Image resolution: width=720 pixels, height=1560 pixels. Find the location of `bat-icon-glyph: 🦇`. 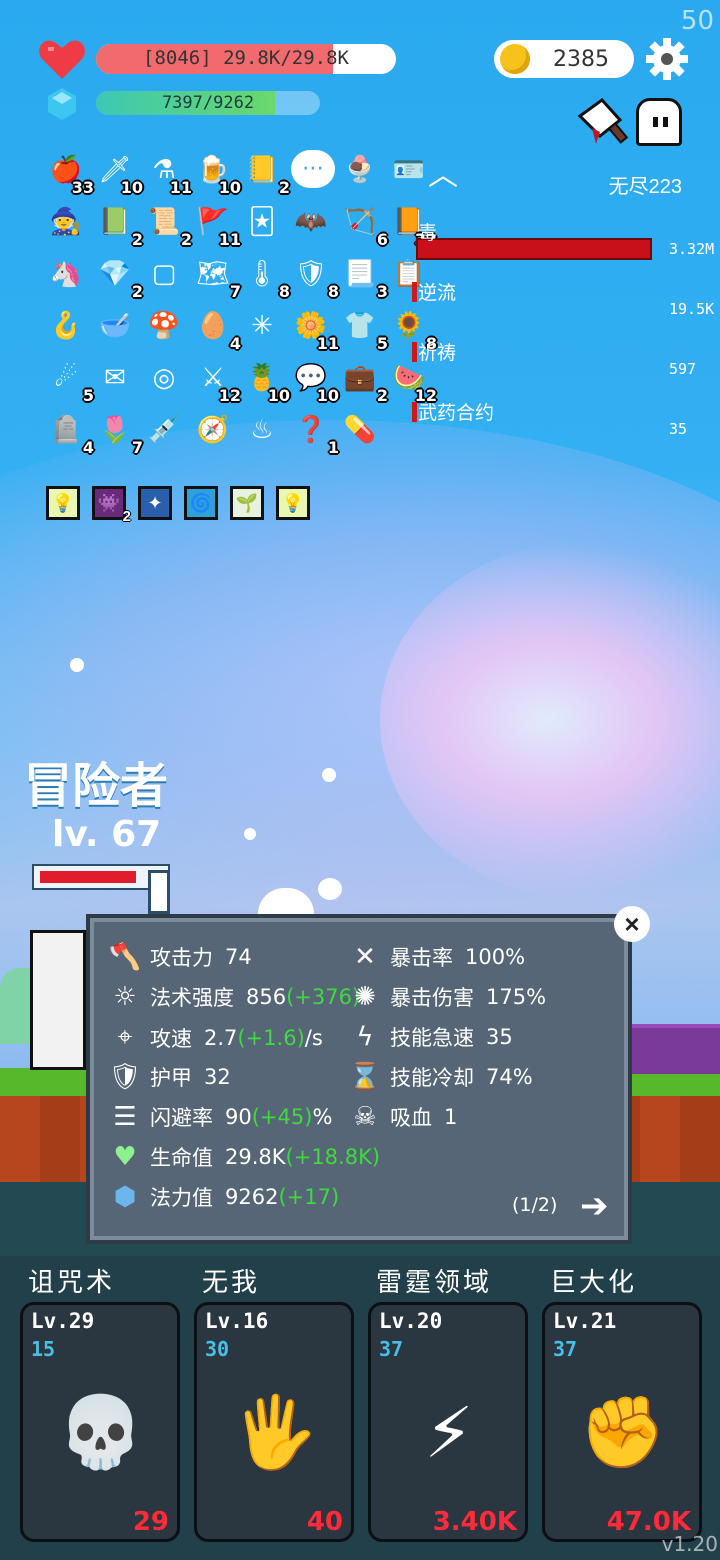

bat-icon-glyph: 🦇 is located at coordinates (311, 222).